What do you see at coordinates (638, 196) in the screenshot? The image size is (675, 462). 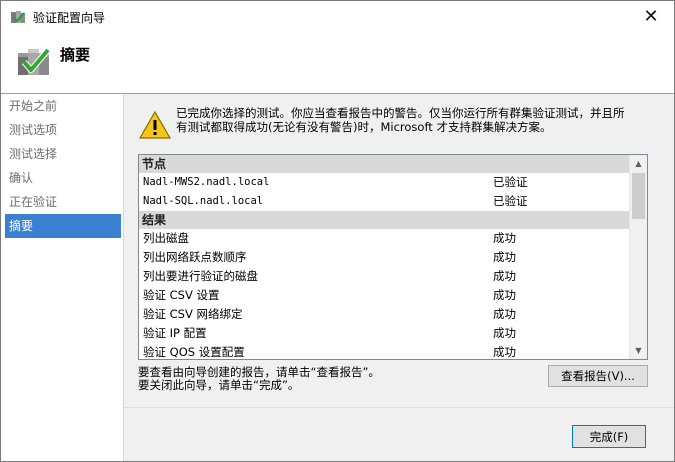 I see `scrollbar-thumb` at bounding box center [638, 196].